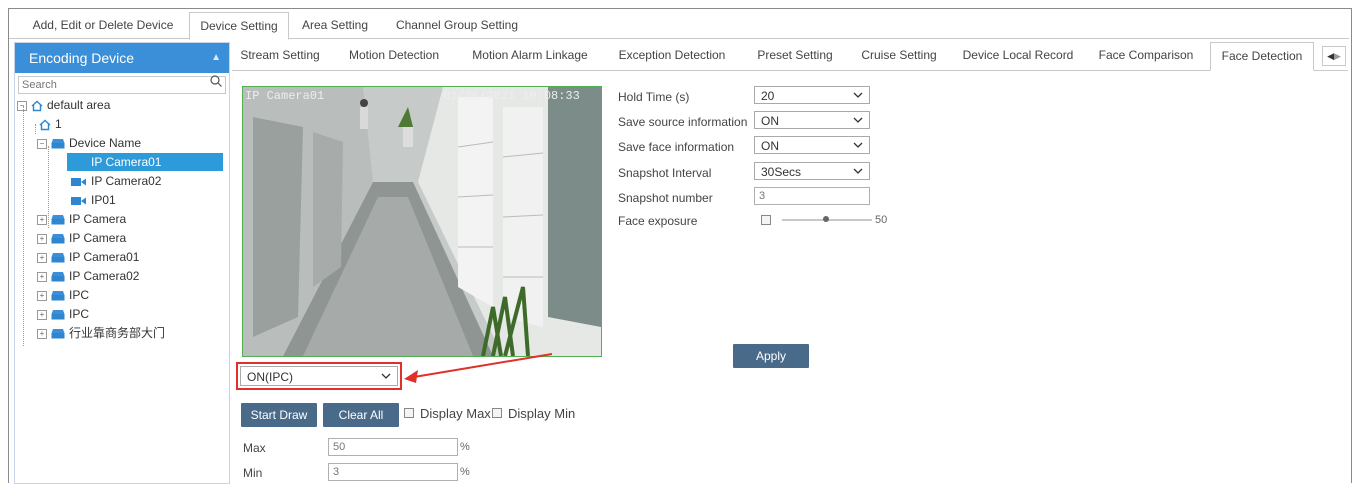 This screenshot has width=1359, height=484. Describe the element at coordinates (280, 55) in the screenshot. I see `tab-stream-setting: Stream Setting` at that location.